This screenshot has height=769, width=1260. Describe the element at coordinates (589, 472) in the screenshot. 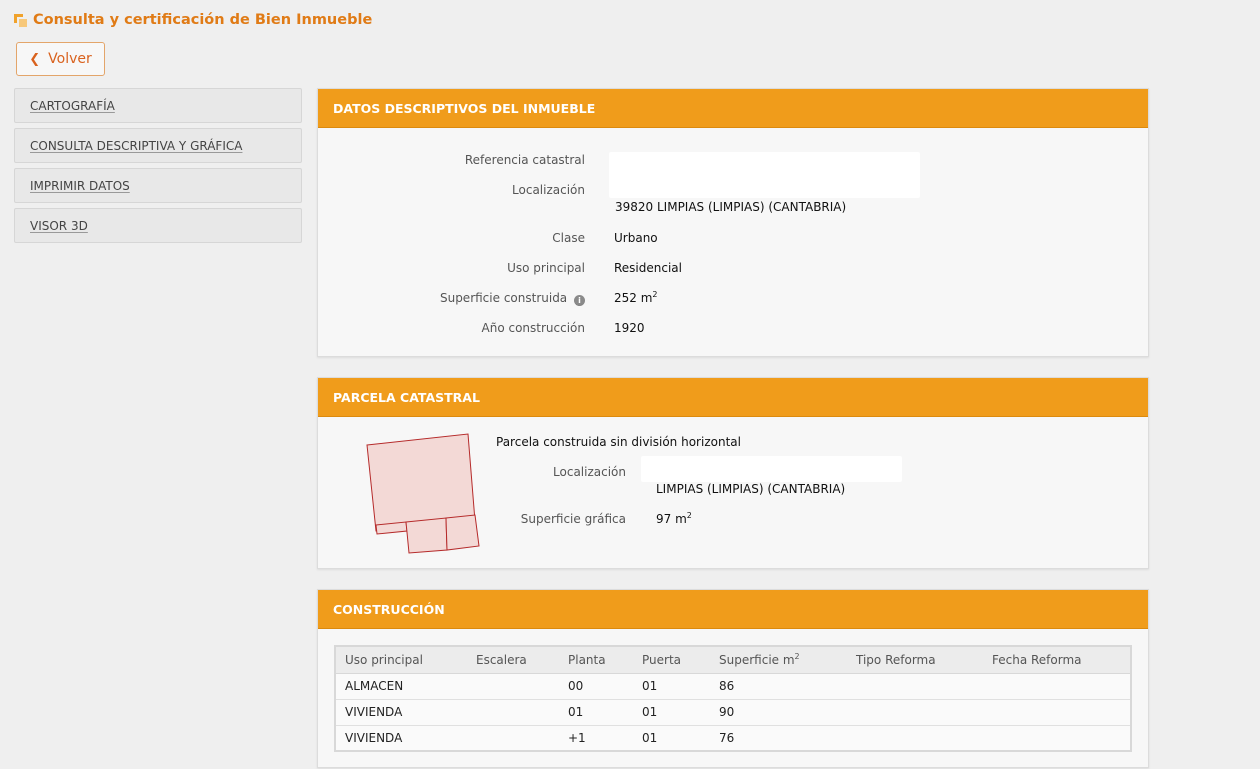

I see `parcela-loc-label: Localización` at that location.